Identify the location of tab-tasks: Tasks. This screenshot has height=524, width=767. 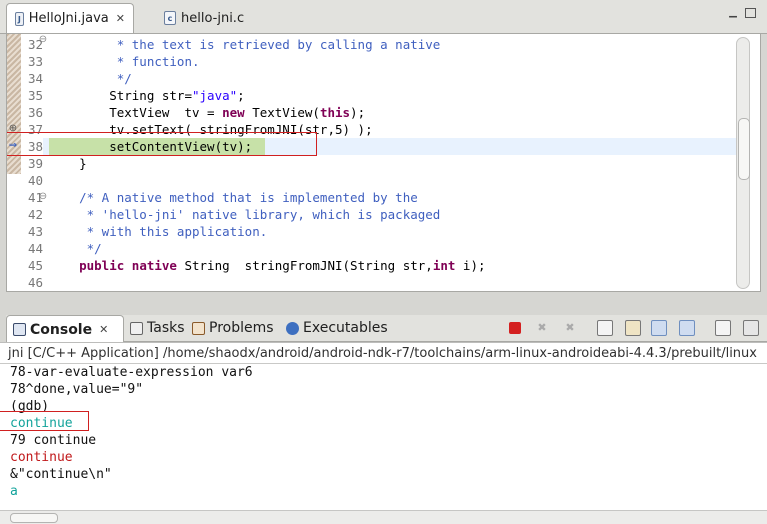
(157, 328).